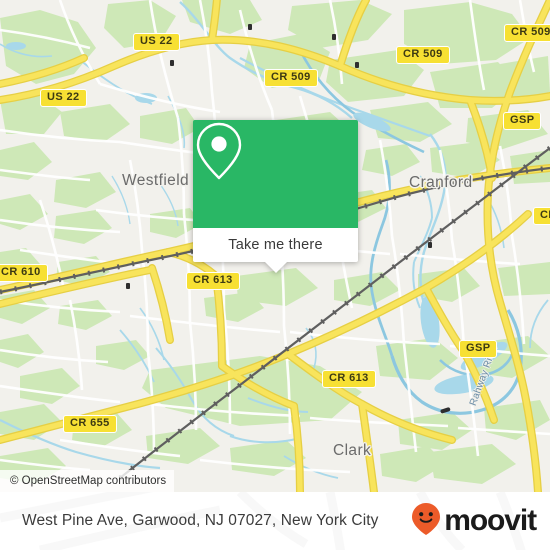  I want to click on destination-popup: Take me there, so click(275, 196).